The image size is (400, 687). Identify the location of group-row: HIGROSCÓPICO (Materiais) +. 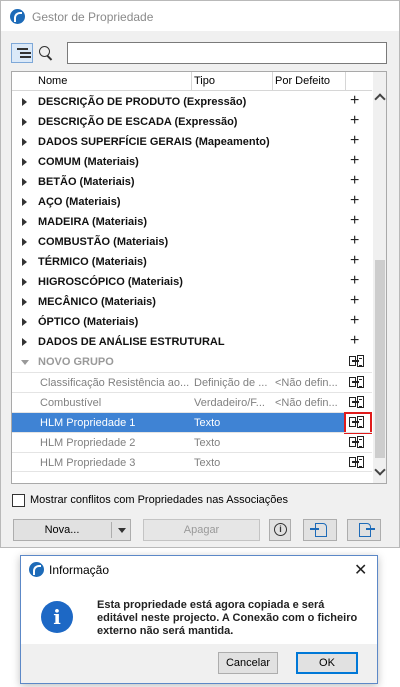
(192, 282).